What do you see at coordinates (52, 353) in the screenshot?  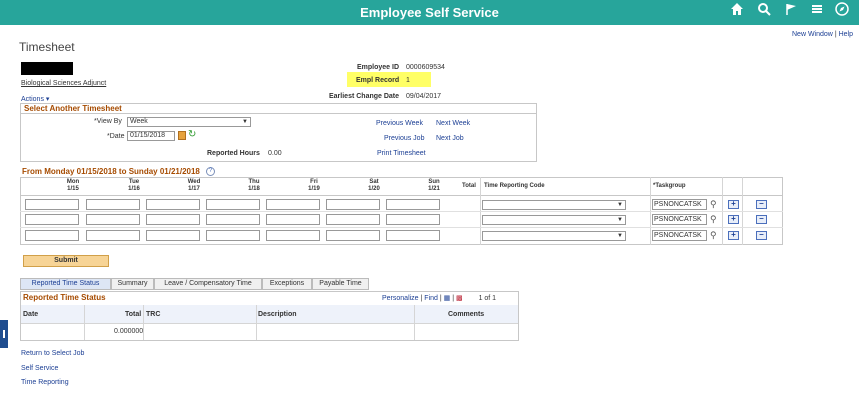 I see `return-select-job-link: Return to Select Job` at bounding box center [52, 353].